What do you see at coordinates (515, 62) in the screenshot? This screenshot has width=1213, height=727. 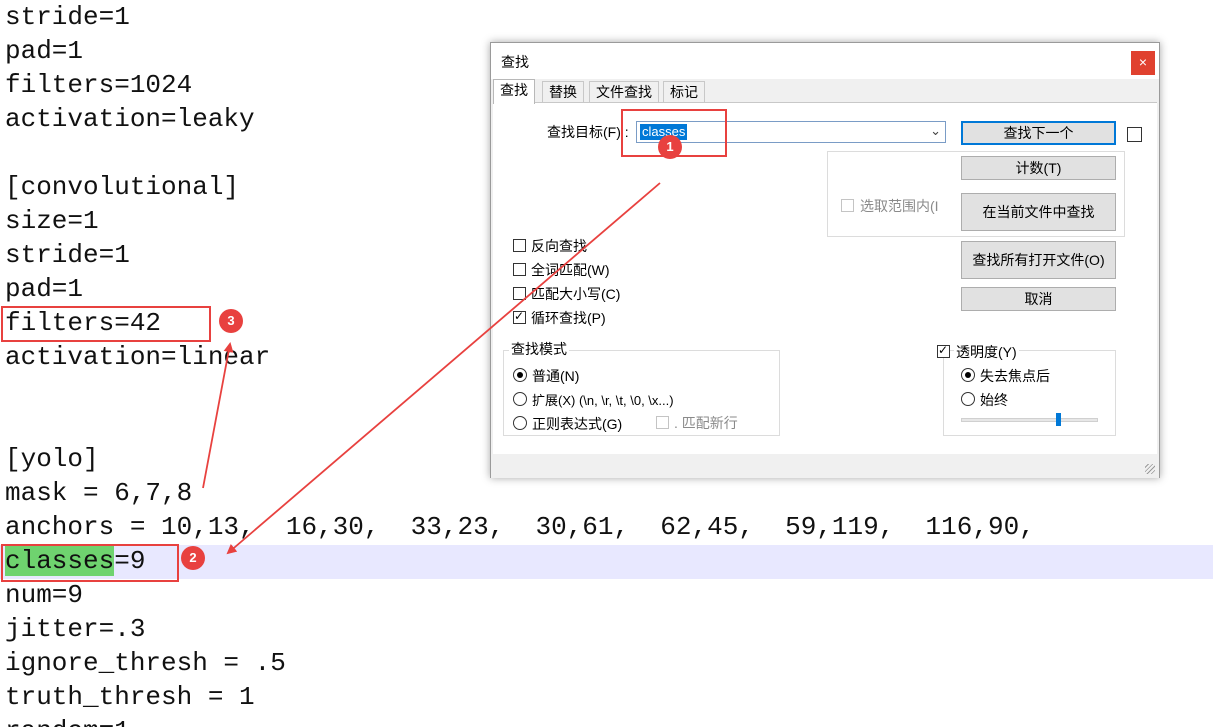 I see `dialog-title: 查找` at bounding box center [515, 62].